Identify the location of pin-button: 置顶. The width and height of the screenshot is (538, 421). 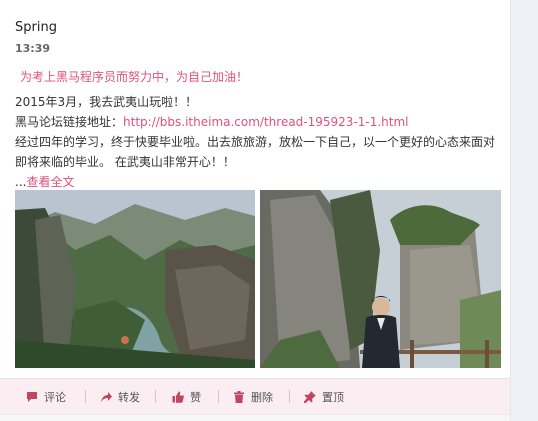
(324, 397).